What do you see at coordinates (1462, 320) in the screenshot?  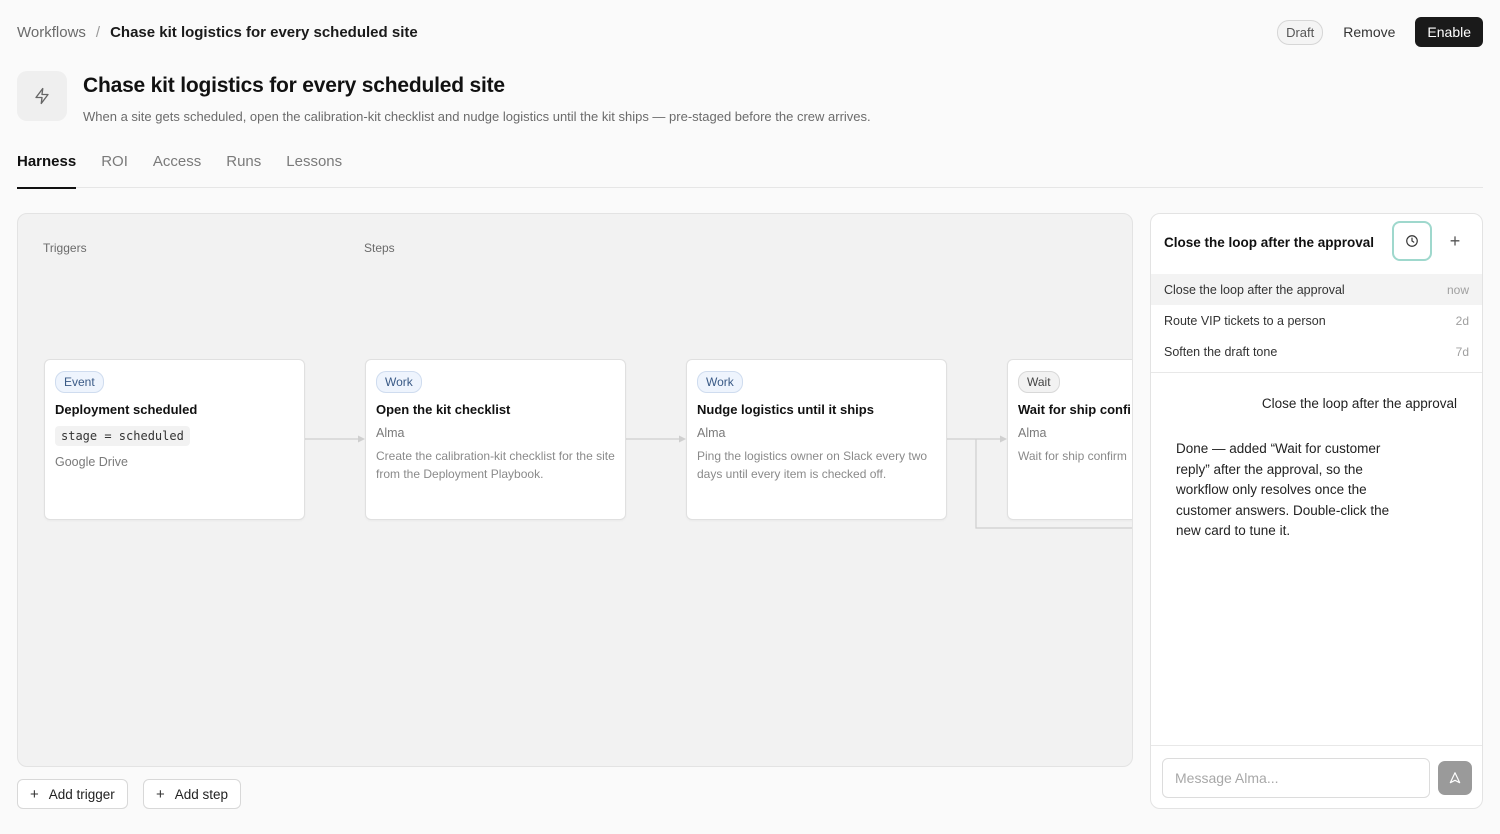 I see `history-item-time: 2d` at bounding box center [1462, 320].